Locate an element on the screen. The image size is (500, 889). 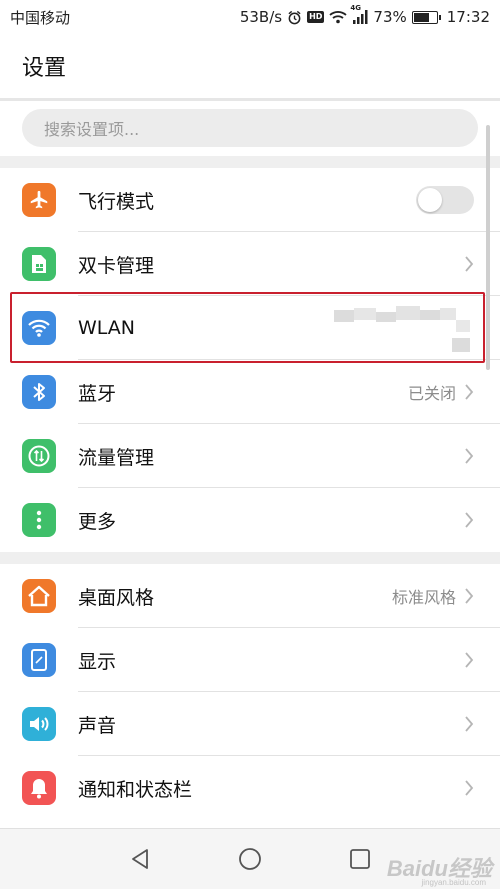
airplane-icon is located at coordinates (39, 200).